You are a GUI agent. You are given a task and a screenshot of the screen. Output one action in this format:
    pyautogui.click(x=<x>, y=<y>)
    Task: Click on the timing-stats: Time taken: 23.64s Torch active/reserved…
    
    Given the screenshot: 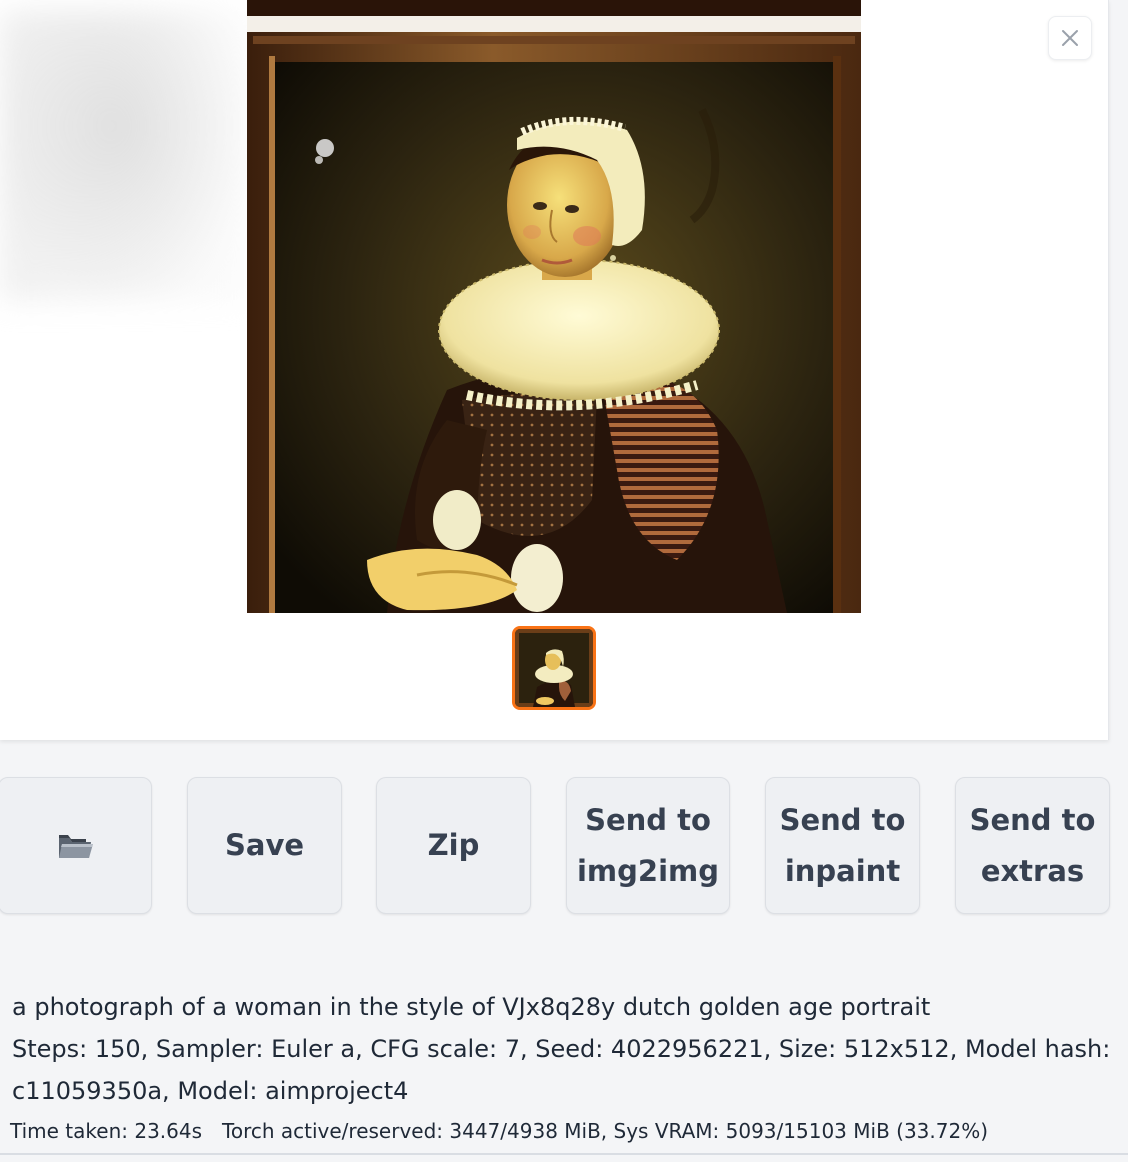 What is the action you would take?
    pyautogui.click(x=499, y=1131)
    